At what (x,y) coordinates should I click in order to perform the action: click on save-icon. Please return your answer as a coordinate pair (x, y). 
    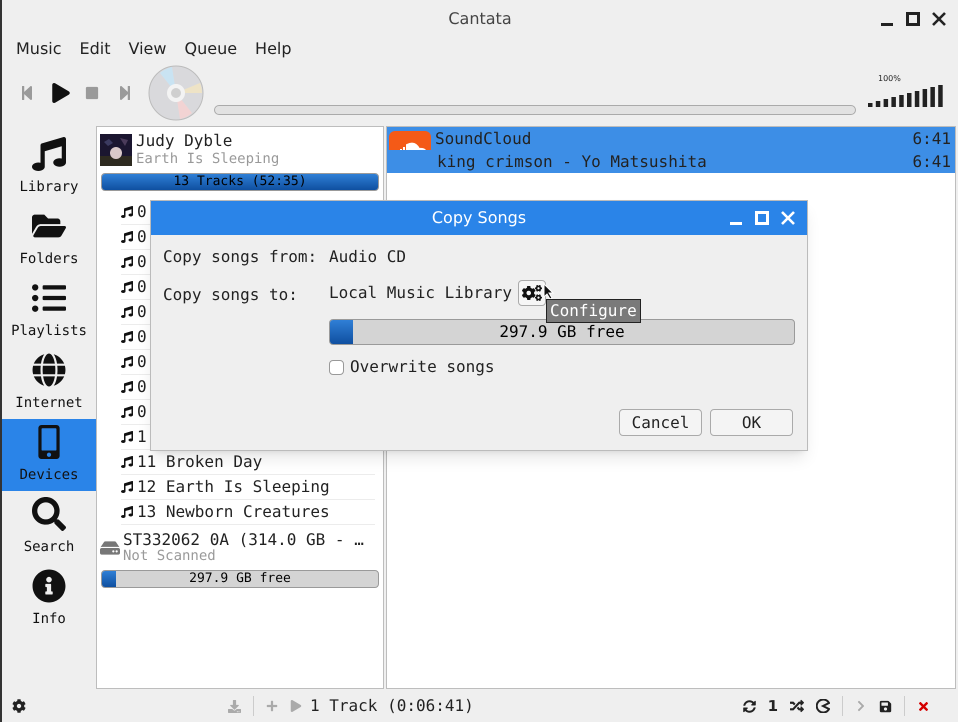
    Looking at the image, I should click on (885, 706).